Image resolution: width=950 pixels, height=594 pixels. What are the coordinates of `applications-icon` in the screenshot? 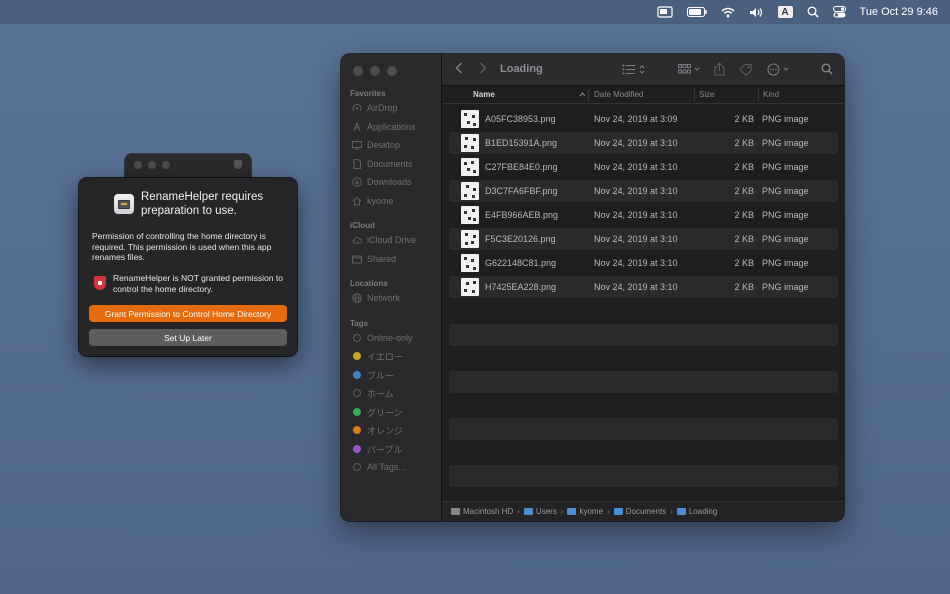 It's located at (357, 127).